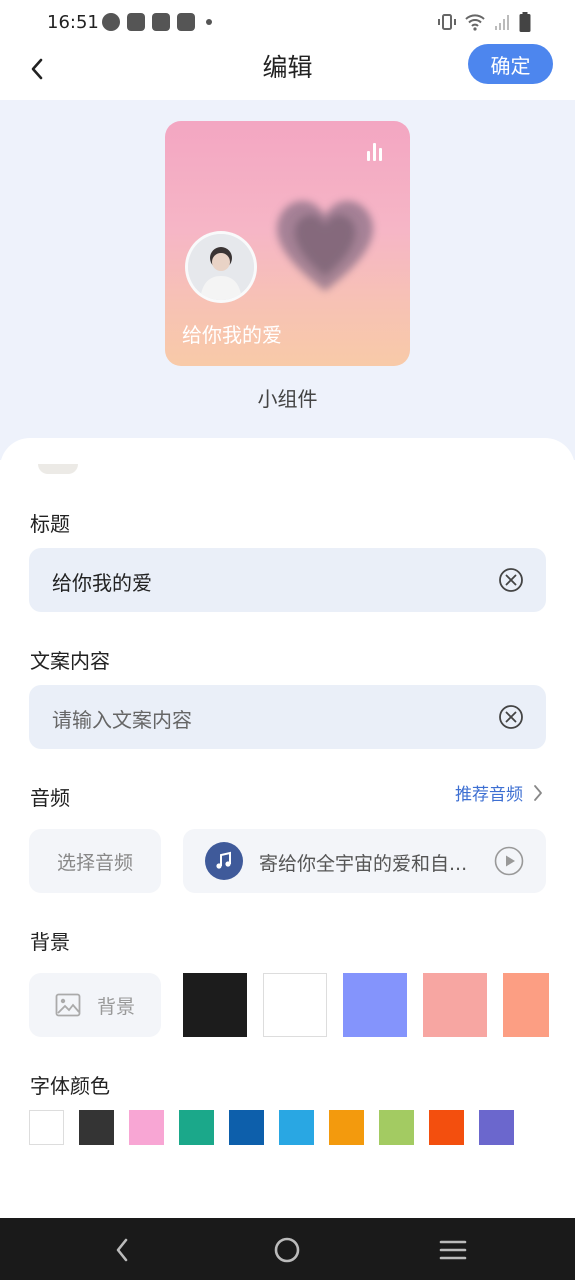  What do you see at coordinates (111, 22) in the screenshot?
I see `speedometer-icon` at bounding box center [111, 22].